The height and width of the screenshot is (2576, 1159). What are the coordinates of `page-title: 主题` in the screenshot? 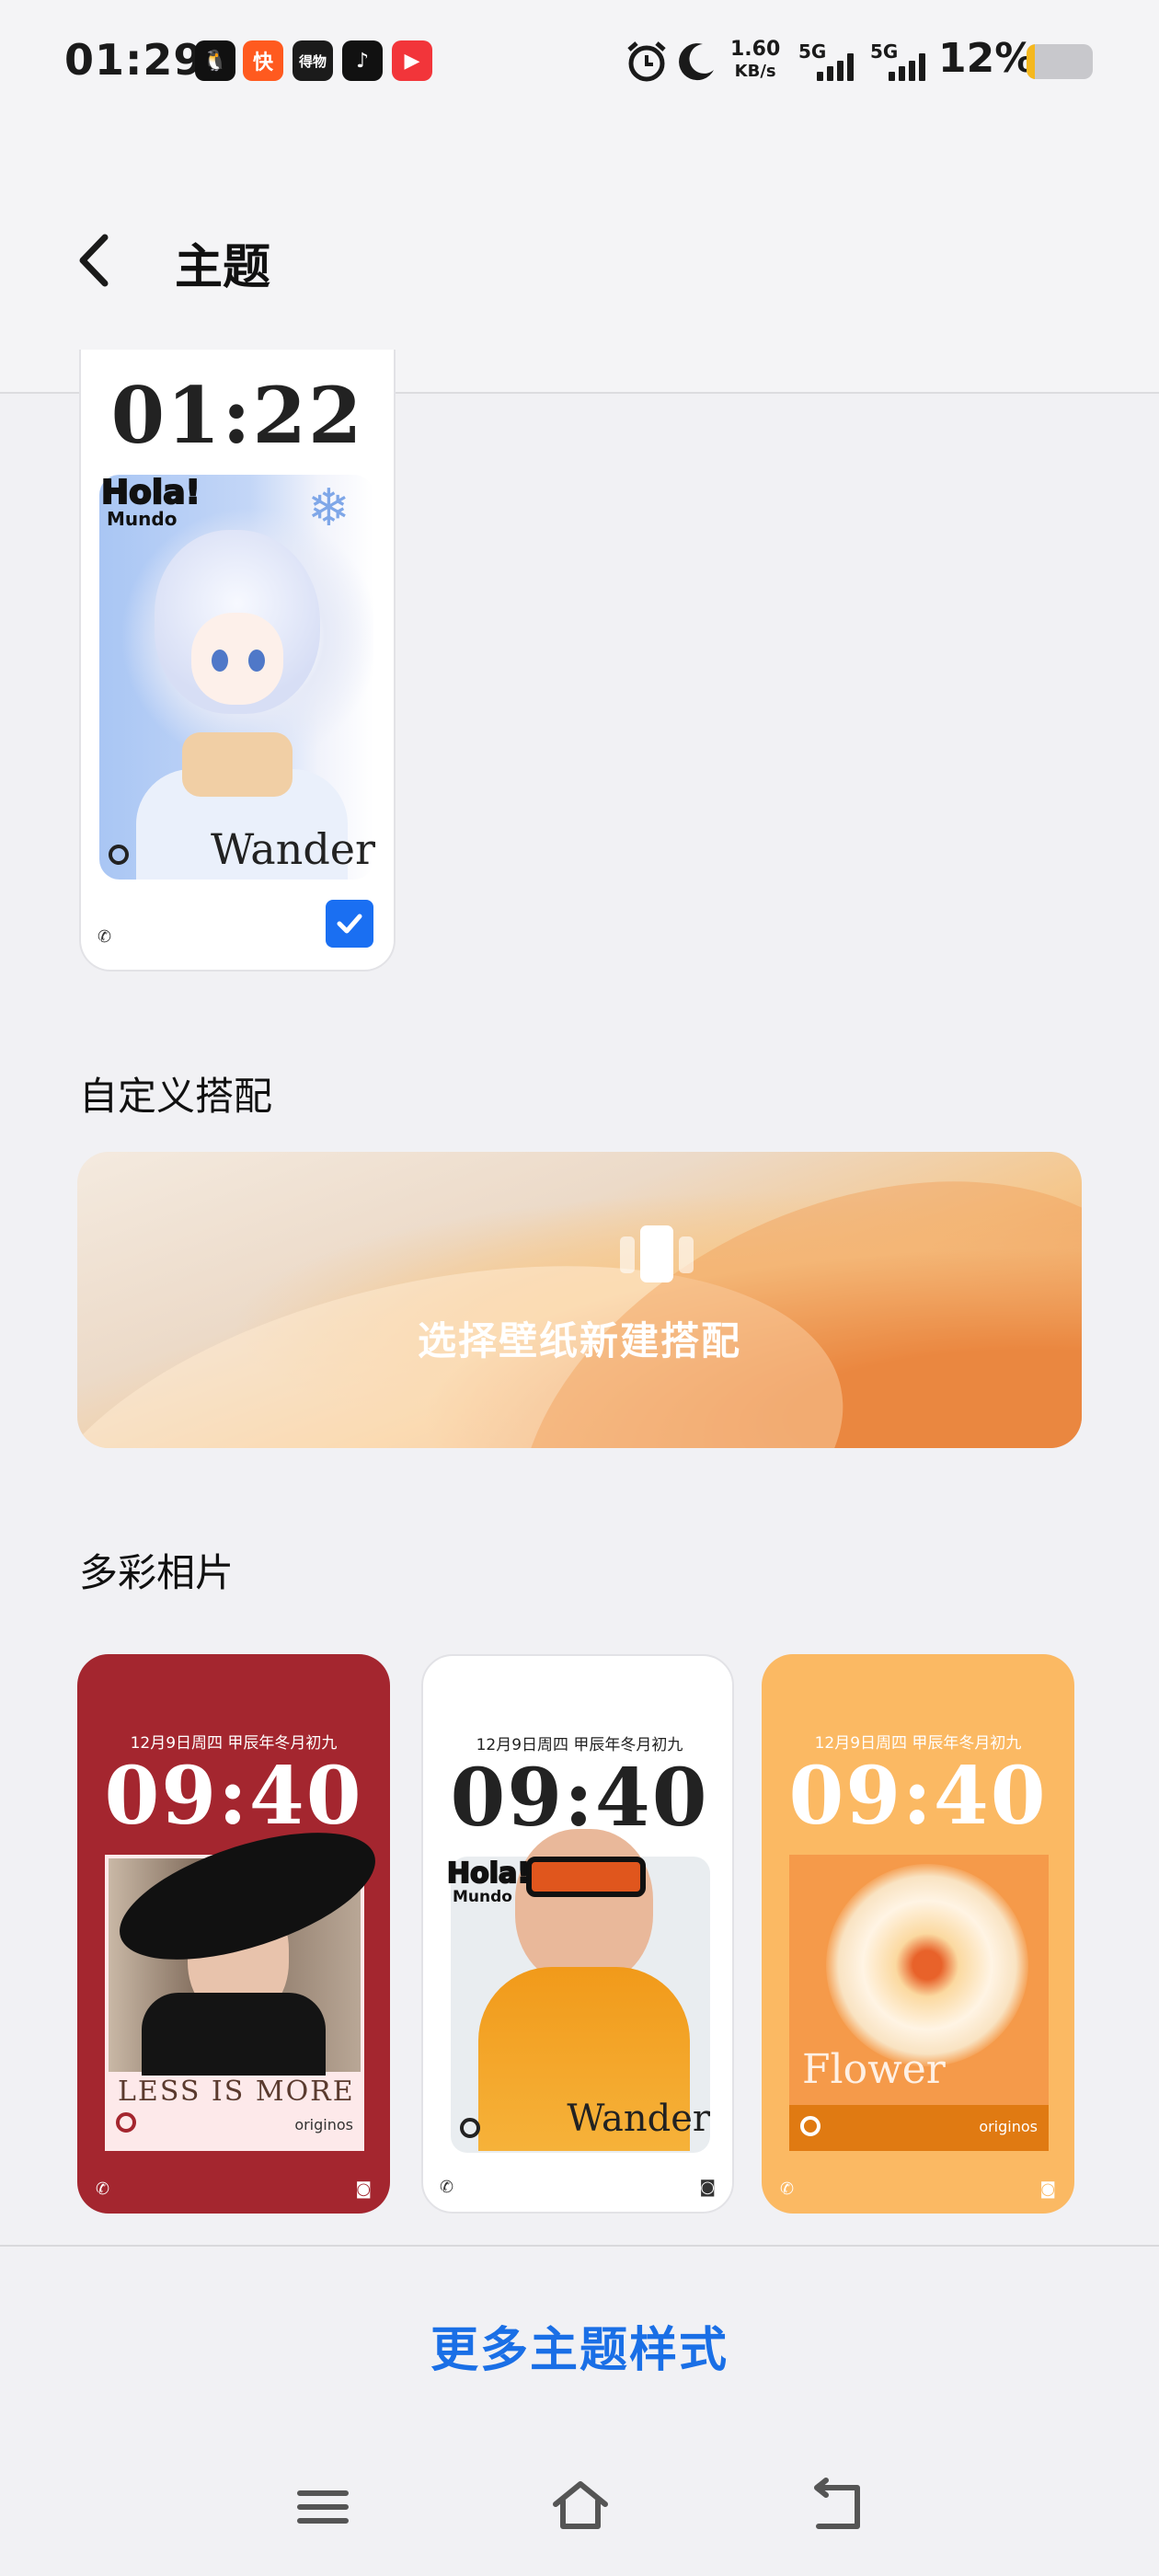 It's located at (223, 267).